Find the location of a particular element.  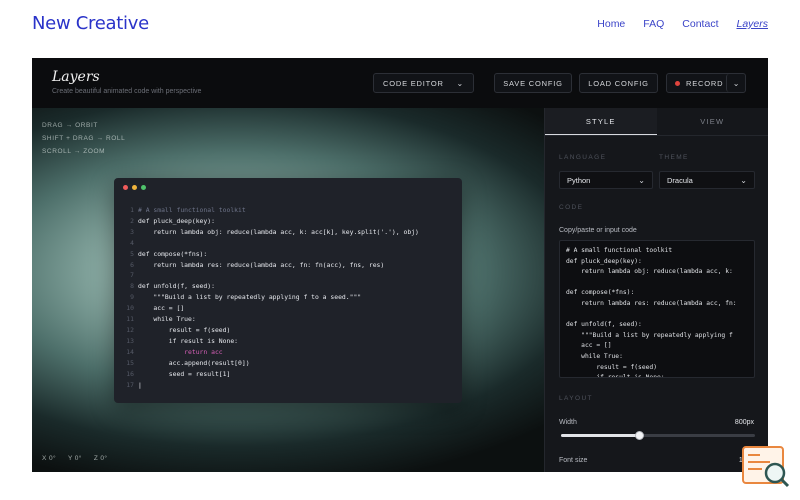

brand-logo: New Creative is located at coordinates (90, 23).